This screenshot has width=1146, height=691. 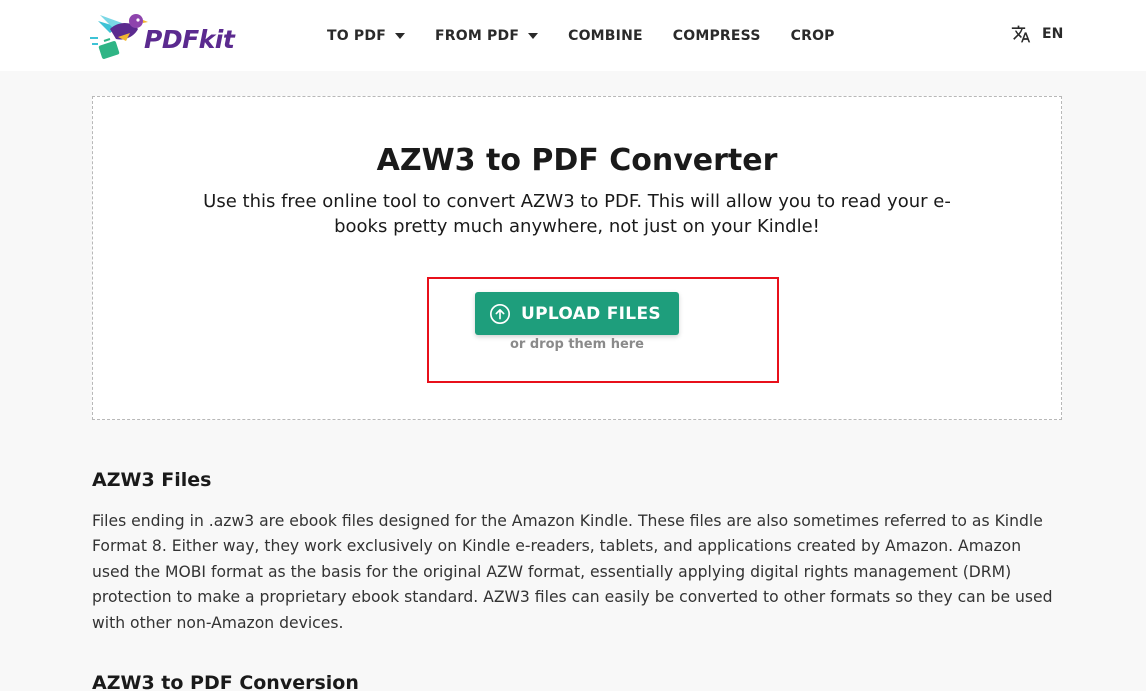 I want to click on brand-logo: PDFkit, so click(x=163, y=35).